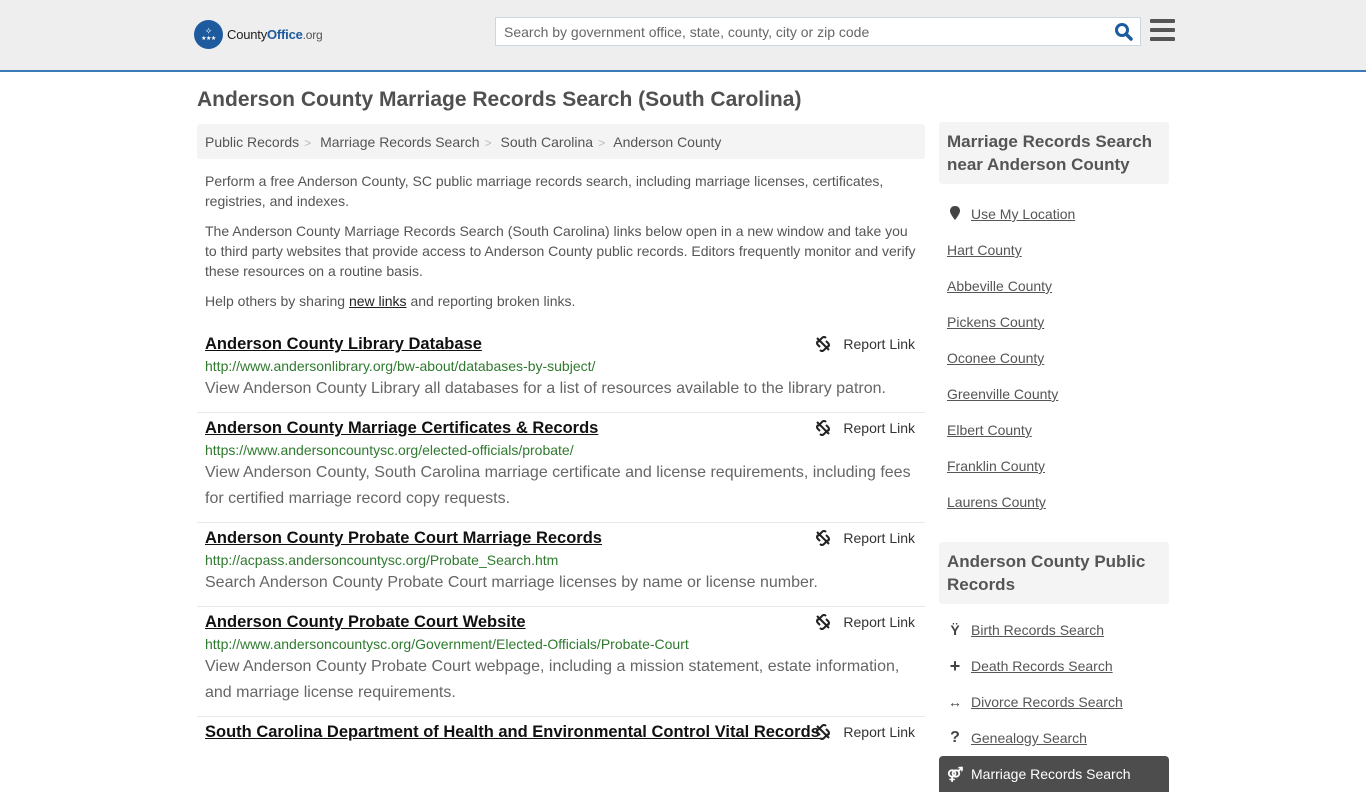 This screenshot has width=1366, height=792. I want to click on site-header: ✧ ★★★ CountyOffice.org, so click(683, 36).